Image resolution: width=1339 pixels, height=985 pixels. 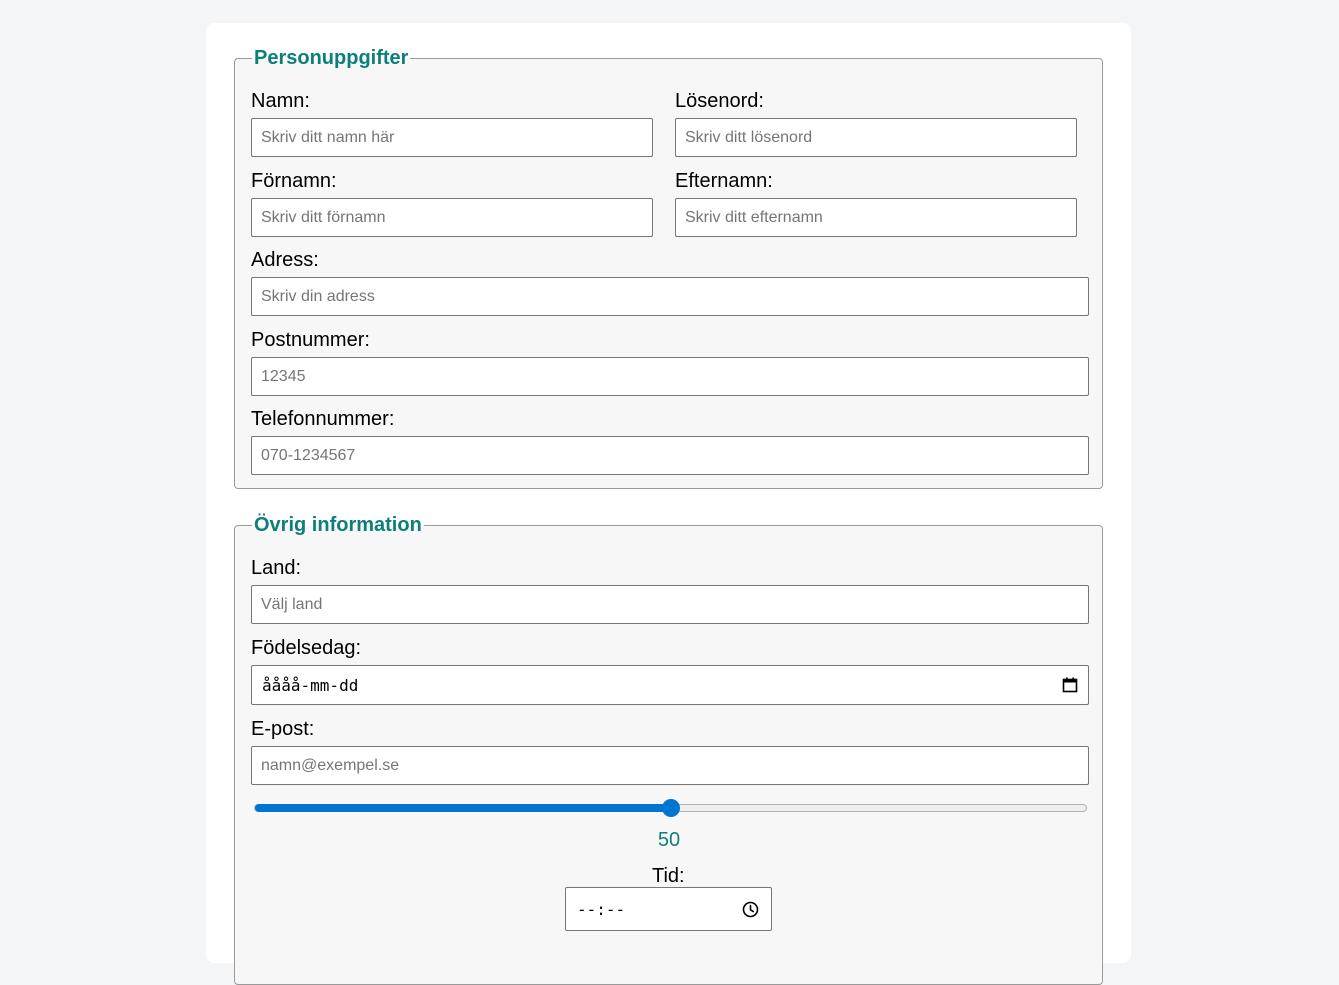 What do you see at coordinates (285, 260) in the screenshot?
I see `adress-label: Adress:` at bounding box center [285, 260].